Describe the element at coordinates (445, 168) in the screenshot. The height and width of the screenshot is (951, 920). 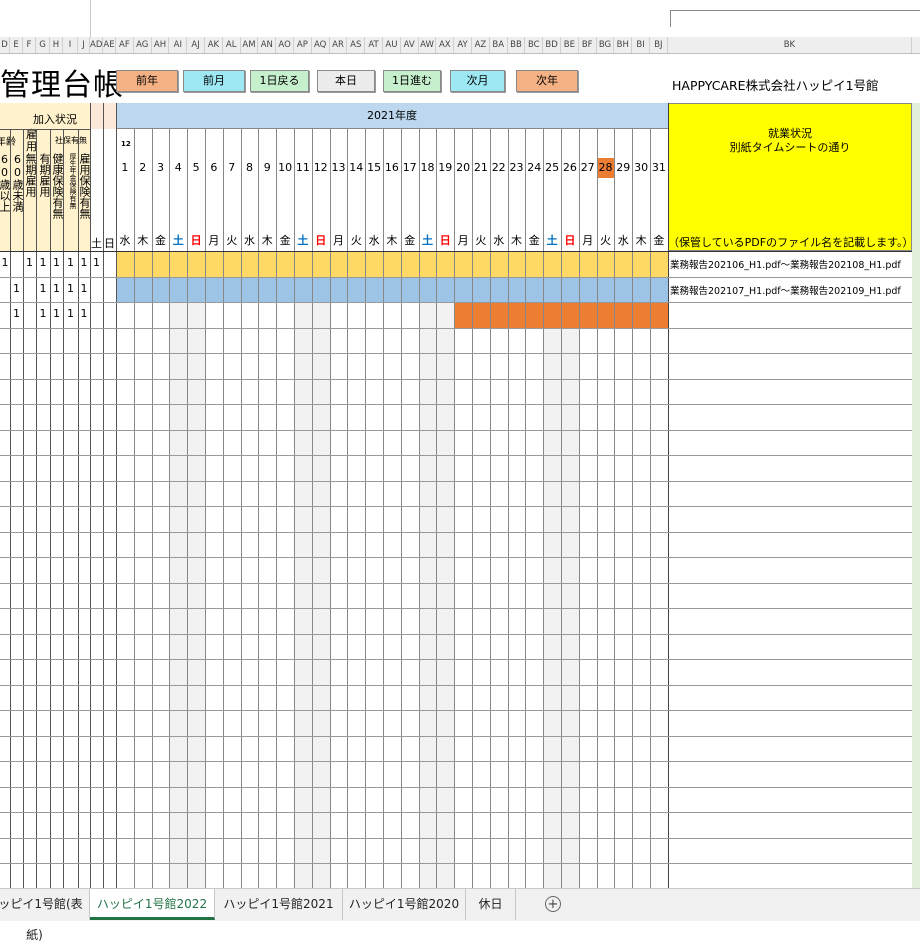
I see `day-number: 19` at that location.